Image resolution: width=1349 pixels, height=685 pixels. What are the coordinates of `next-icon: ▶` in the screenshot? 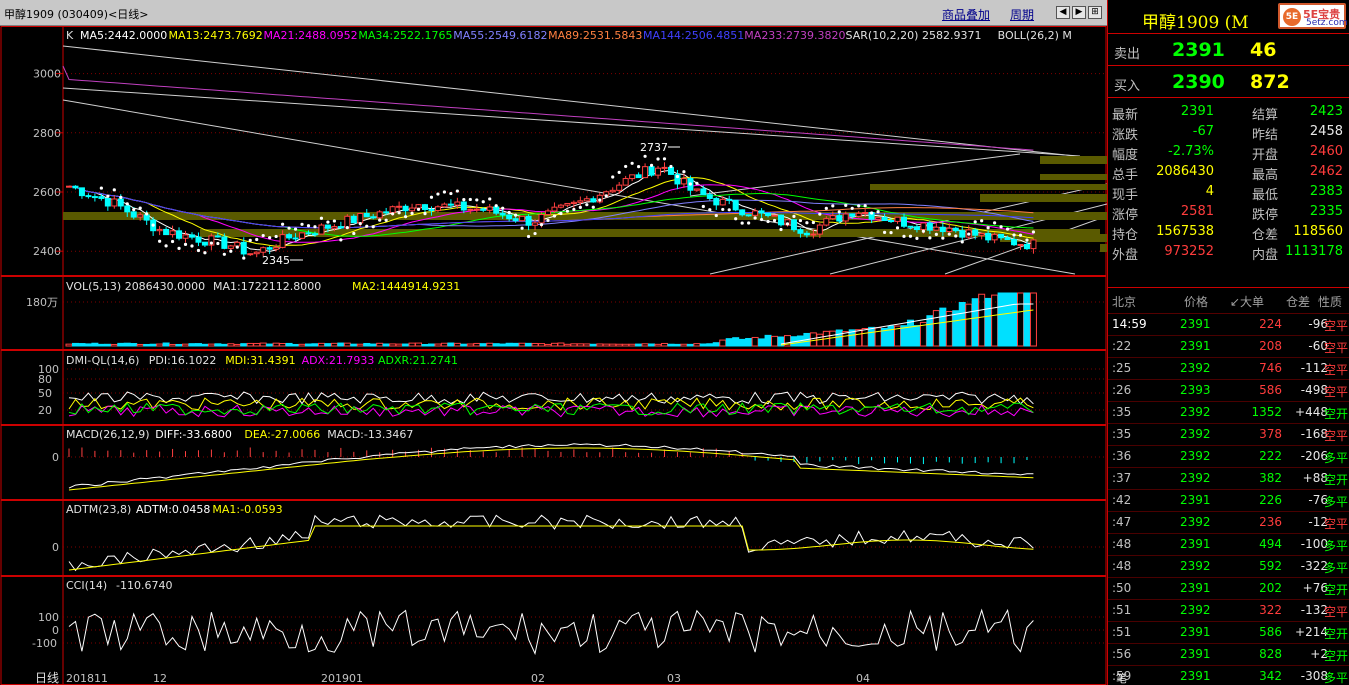 It's located at (1079, 12).